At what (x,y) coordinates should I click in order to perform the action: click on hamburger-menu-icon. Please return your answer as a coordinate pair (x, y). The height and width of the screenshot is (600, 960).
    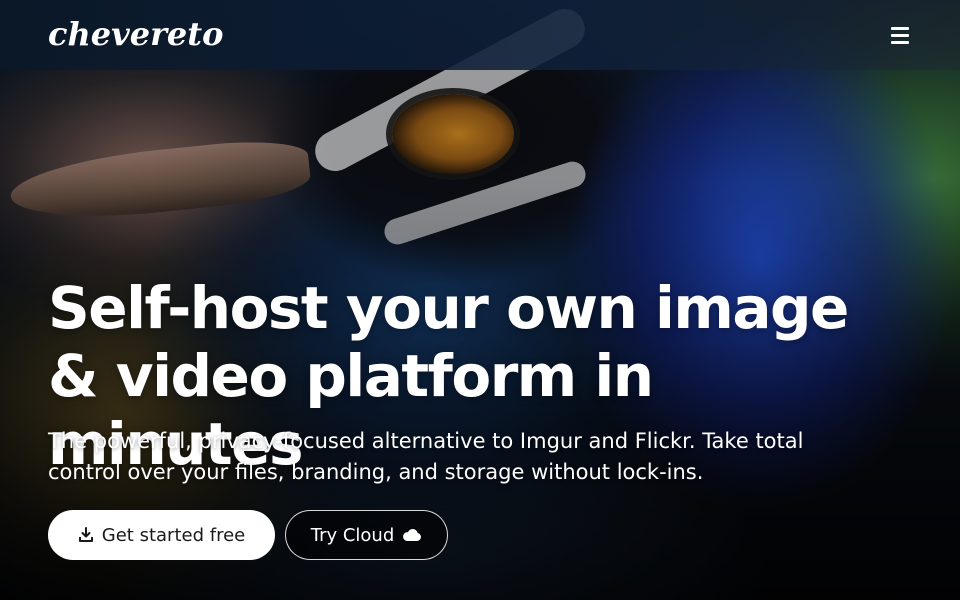
    Looking at the image, I should click on (900, 35).